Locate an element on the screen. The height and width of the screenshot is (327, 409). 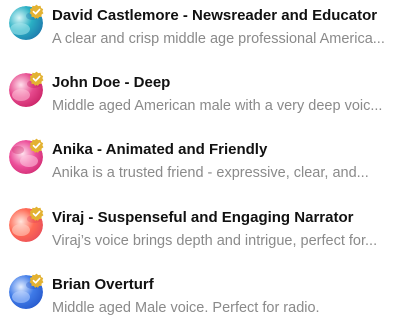
voice-name: Brian Overturf is located at coordinates (103, 284).